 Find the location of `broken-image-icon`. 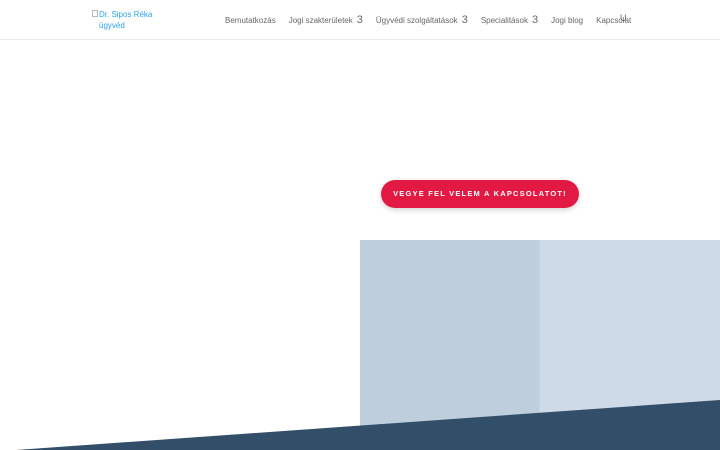

broken-image-icon is located at coordinates (95, 13).